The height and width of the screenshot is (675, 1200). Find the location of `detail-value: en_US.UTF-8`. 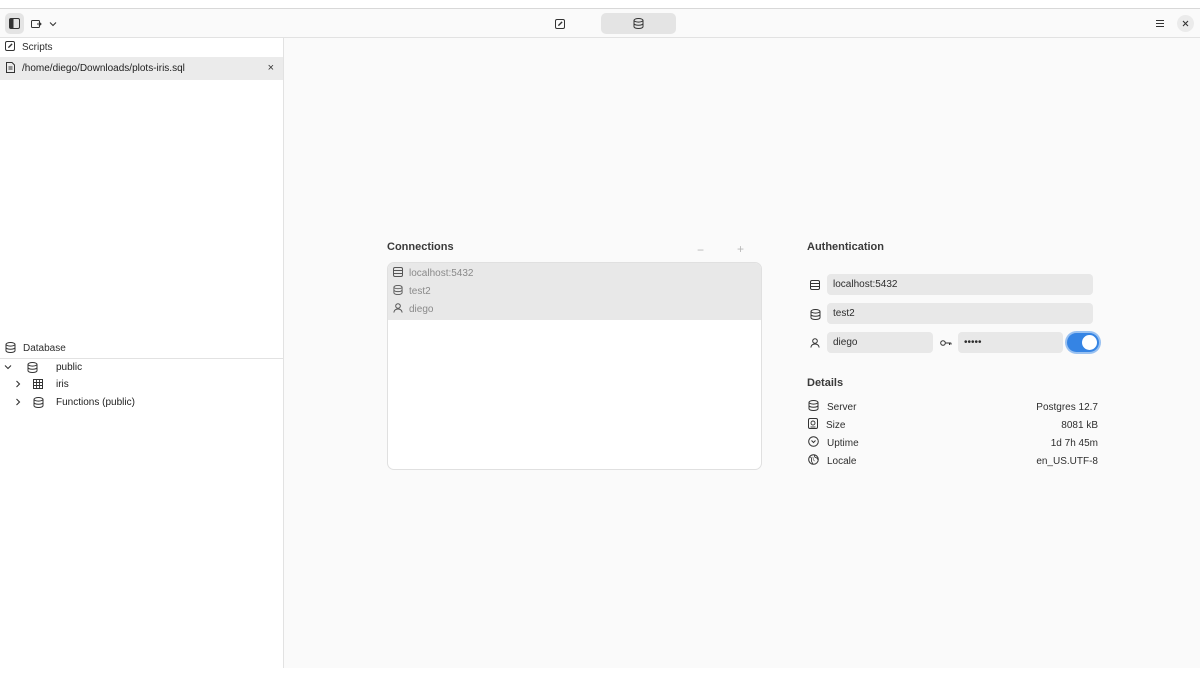

detail-value: en_US.UTF-8 is located at coordinates (1067, 461).